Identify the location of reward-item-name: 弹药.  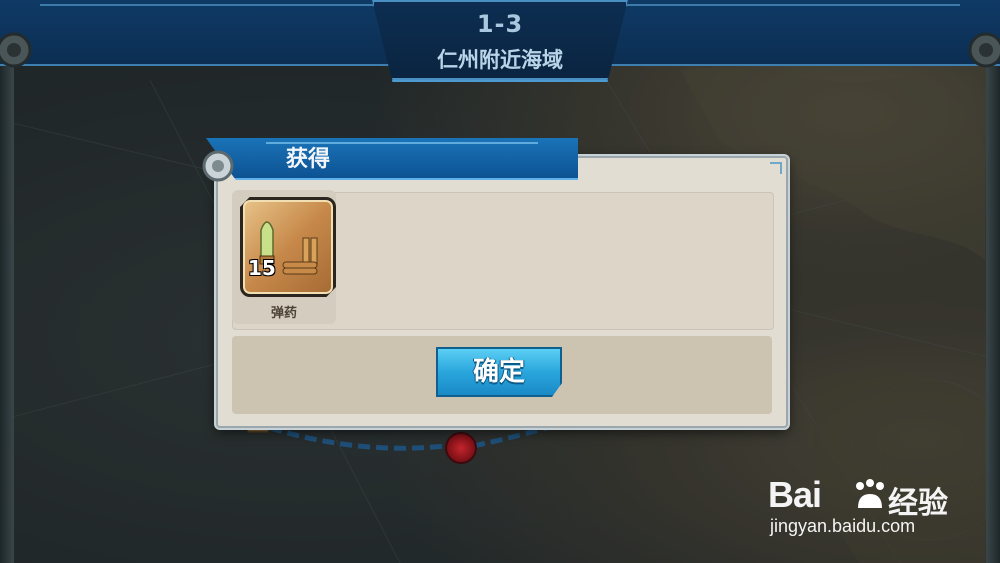
(283, 313).